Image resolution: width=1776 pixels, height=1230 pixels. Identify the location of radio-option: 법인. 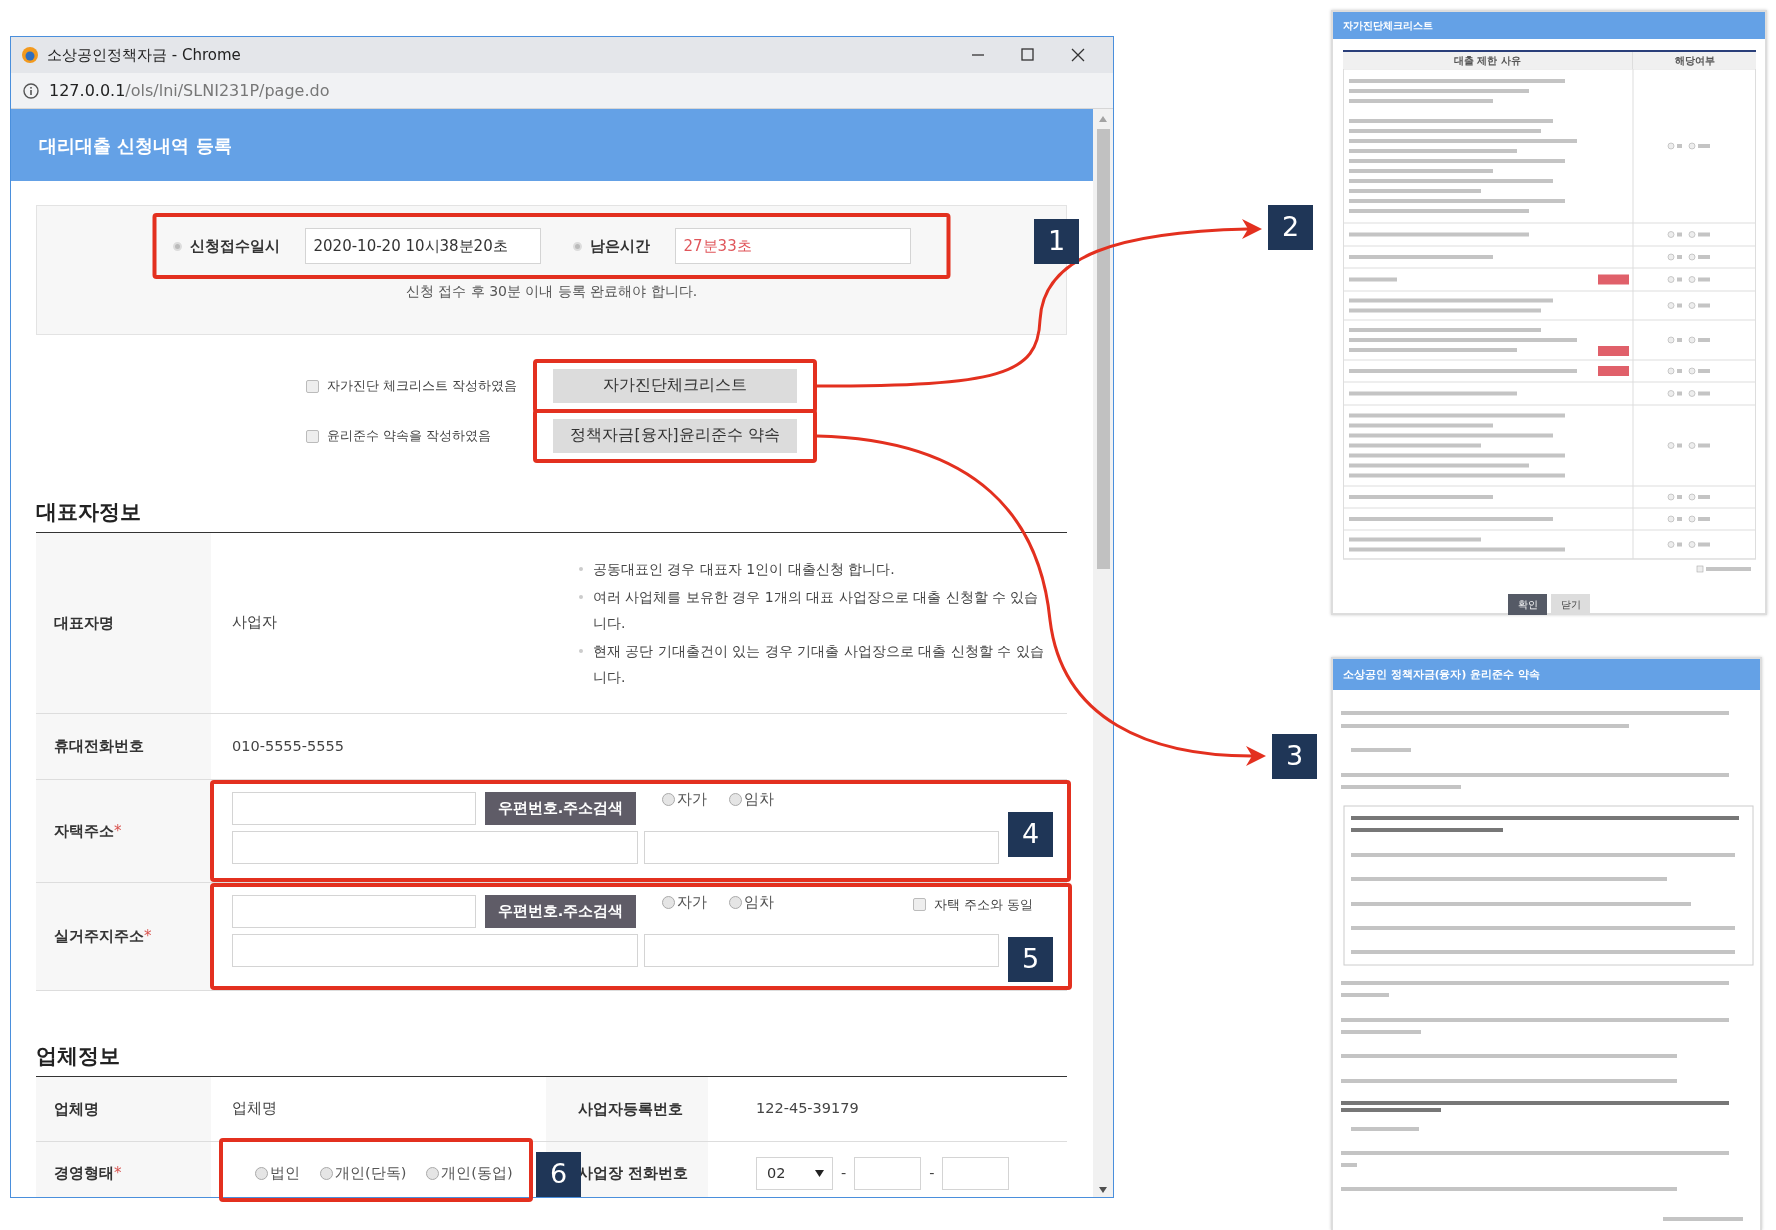
(277, 1173).